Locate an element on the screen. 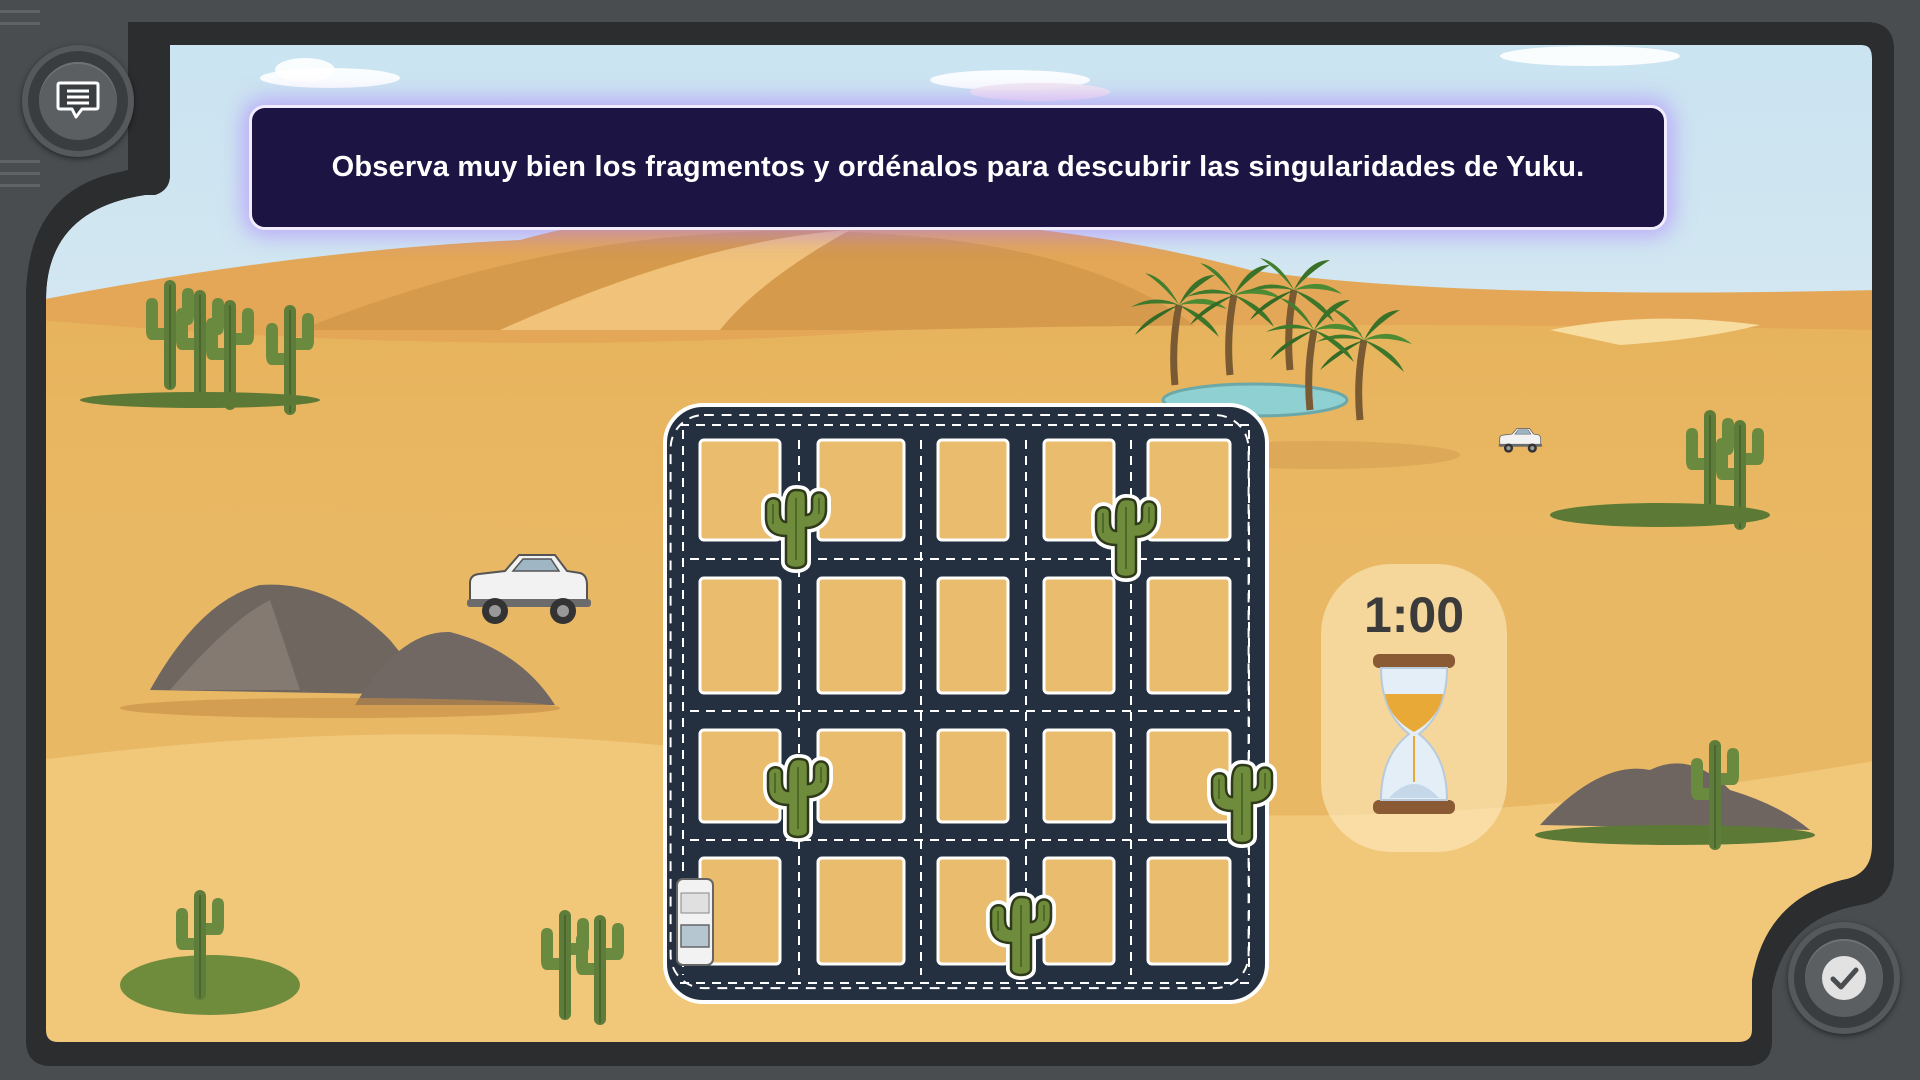 The height and width of the screenshot is (1080, 1920). chat-bubble-icon is located at coordinates (78, 100).